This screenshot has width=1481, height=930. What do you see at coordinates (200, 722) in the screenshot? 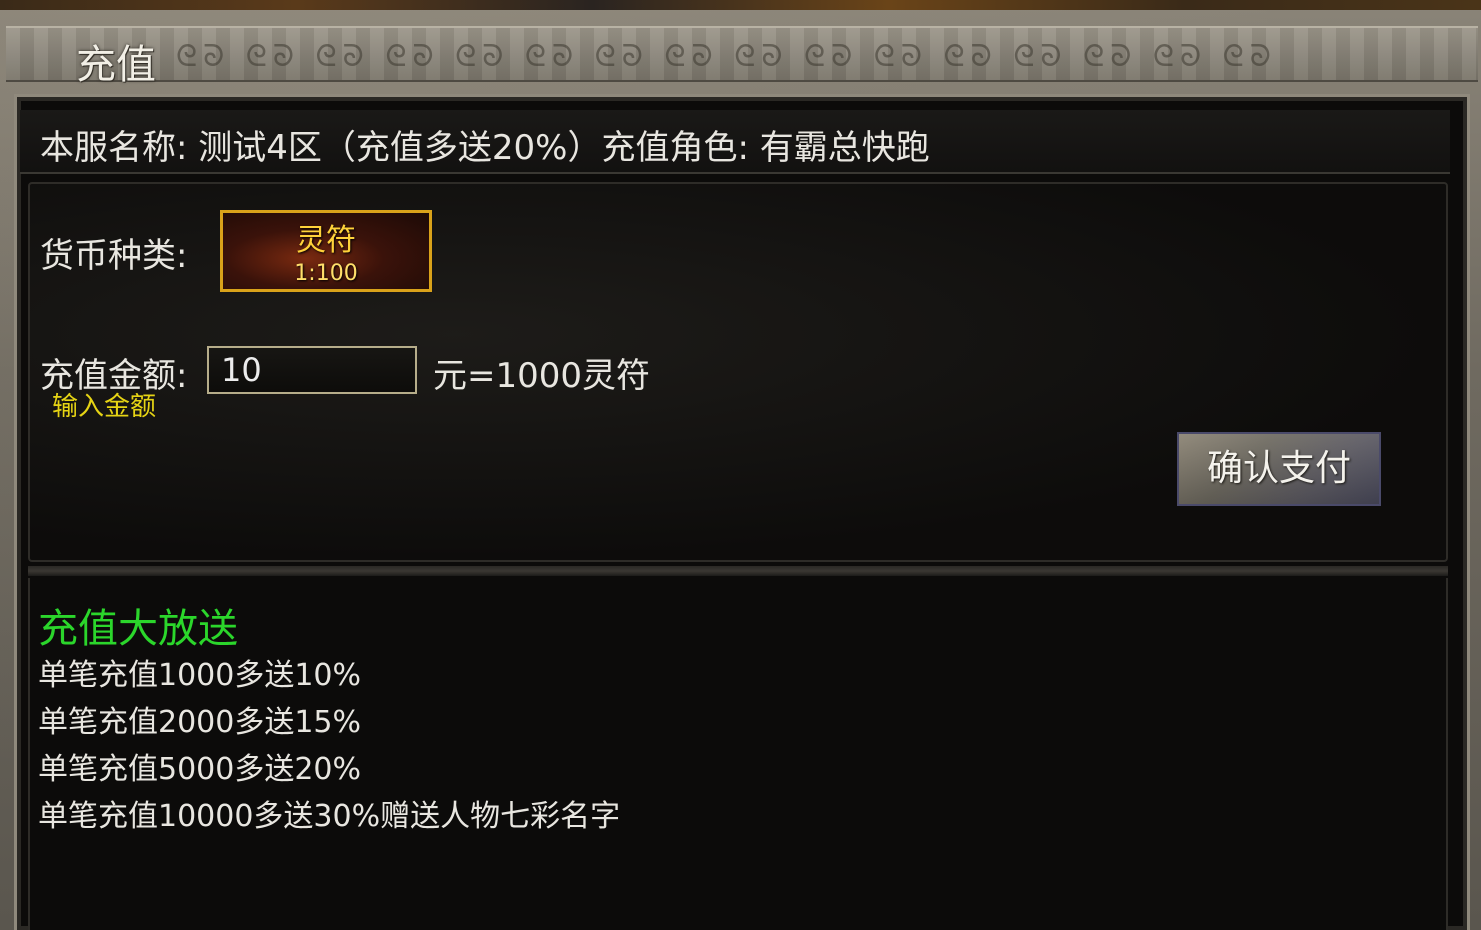
I see `promo-item: 单笔充值2000多送15%` at bounding box center [200, 722].